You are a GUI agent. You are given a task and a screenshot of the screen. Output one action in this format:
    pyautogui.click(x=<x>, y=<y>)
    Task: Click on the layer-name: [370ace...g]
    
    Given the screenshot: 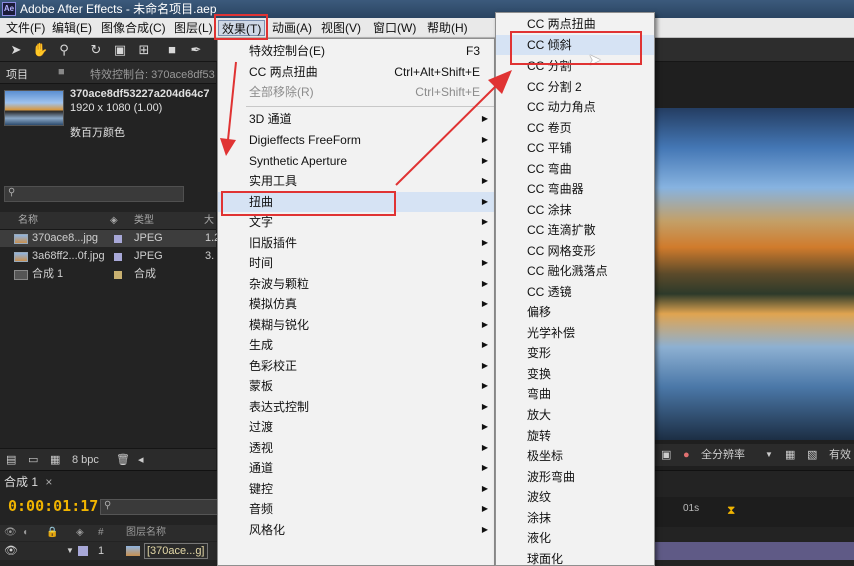 What is the action you would take?
    pyautogui.click(x=176, y=551)
    